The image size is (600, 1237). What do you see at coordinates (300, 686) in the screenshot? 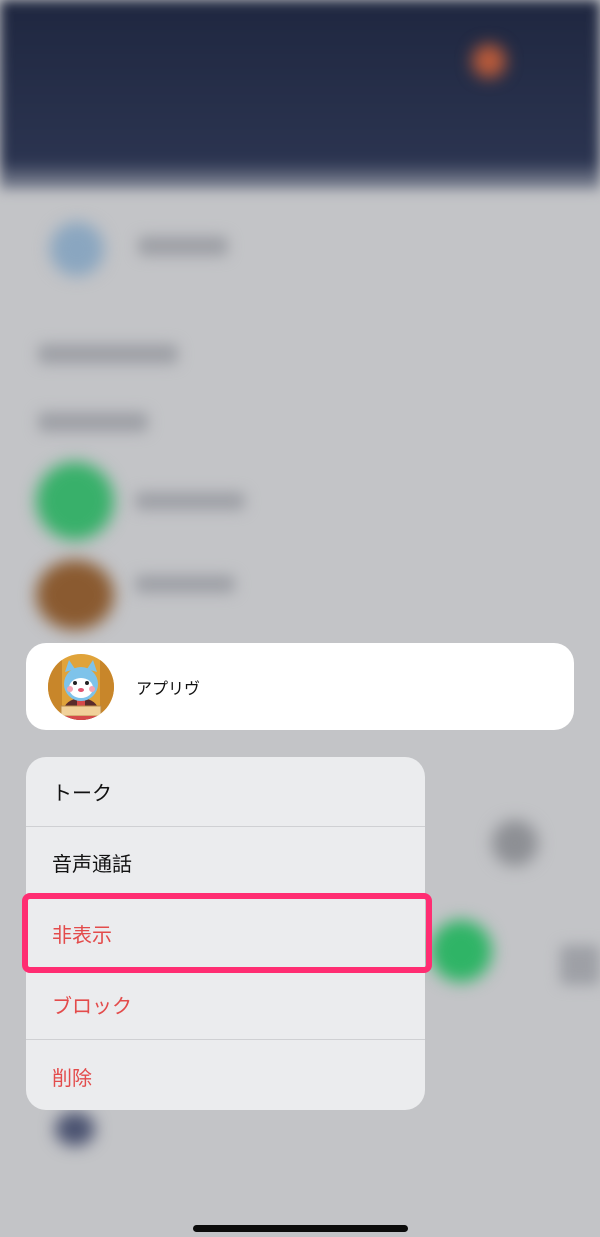
I see `profile-preview-card: アプリヴ` at bounding box center [300, 686].